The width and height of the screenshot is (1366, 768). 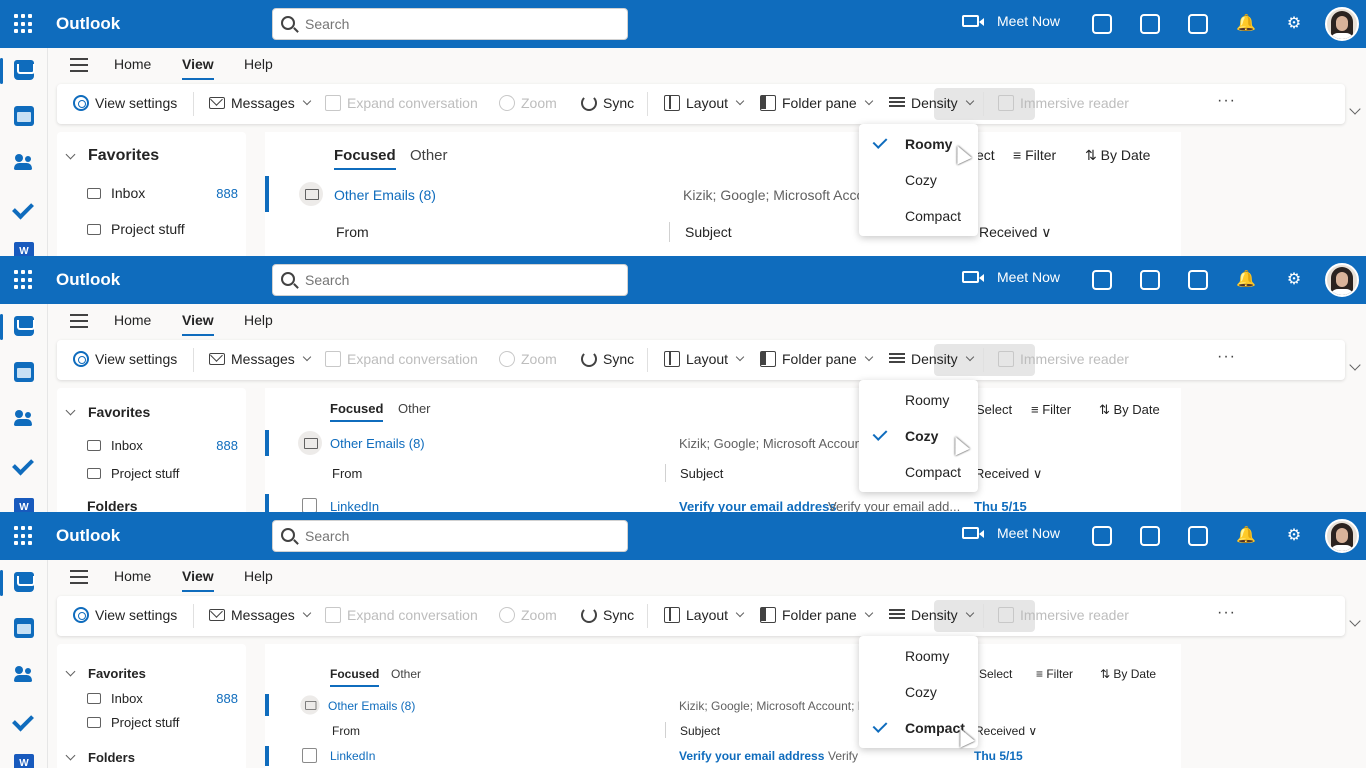 What do you see at coordinates (1129, 410) in the screenshot?
I see `sort-button: ⇅ By Date` at bounding box center [1129, 410].